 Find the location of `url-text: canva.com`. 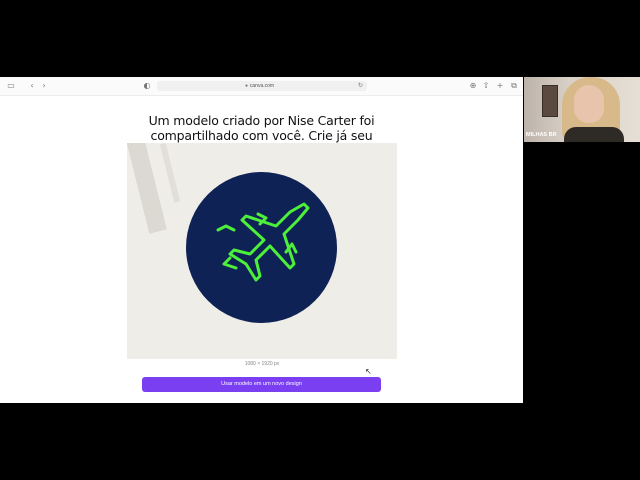

url-text: canva.com is located at coordinates (262, 86).